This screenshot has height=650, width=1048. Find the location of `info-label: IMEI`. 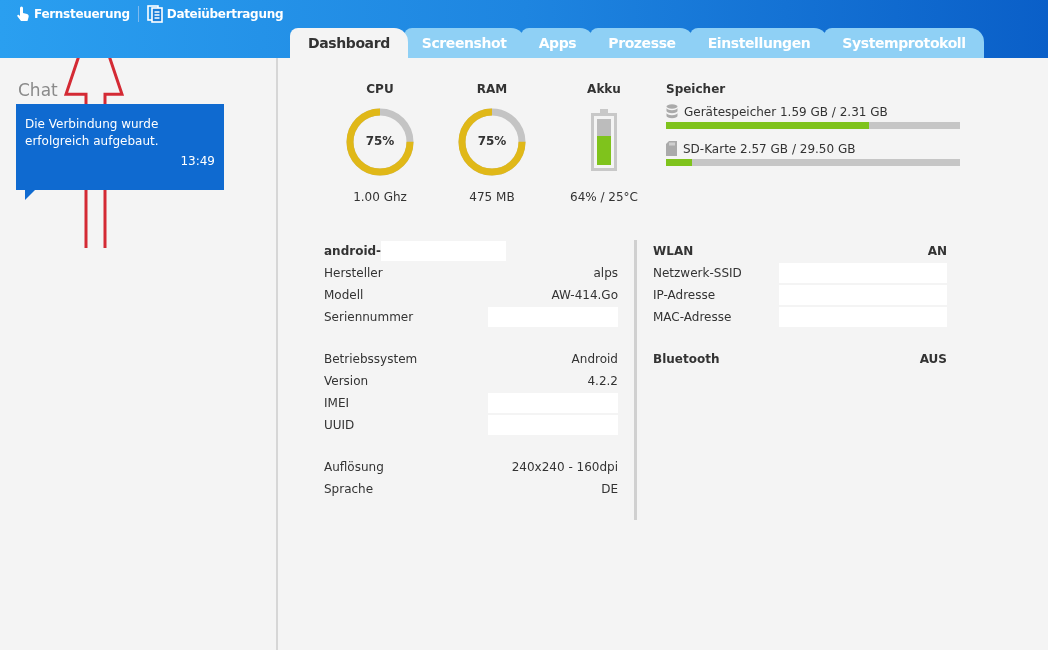

info-label: IMEI is located at coordinates (336, 403).